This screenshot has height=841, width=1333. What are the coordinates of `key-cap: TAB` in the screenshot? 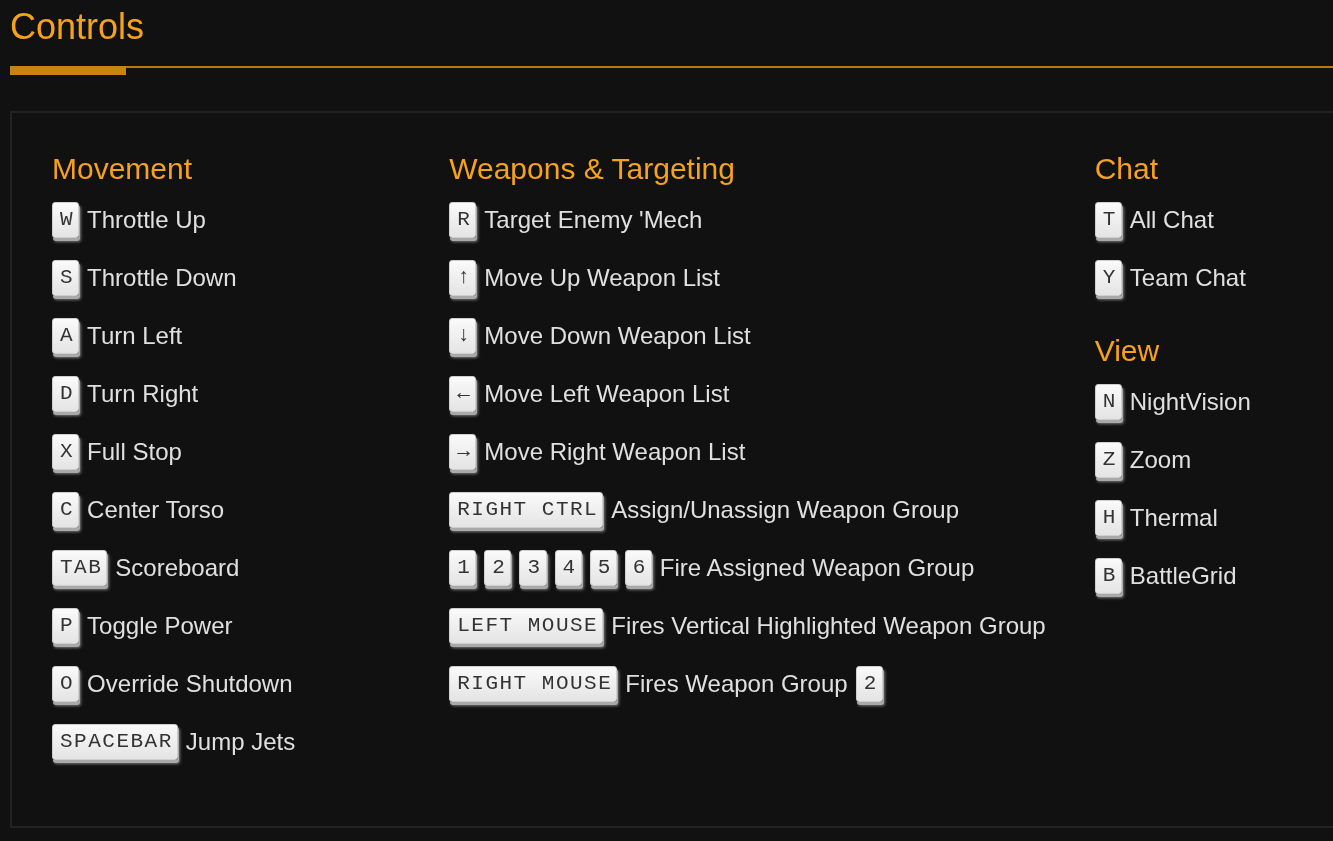 It's located at (80, 568).